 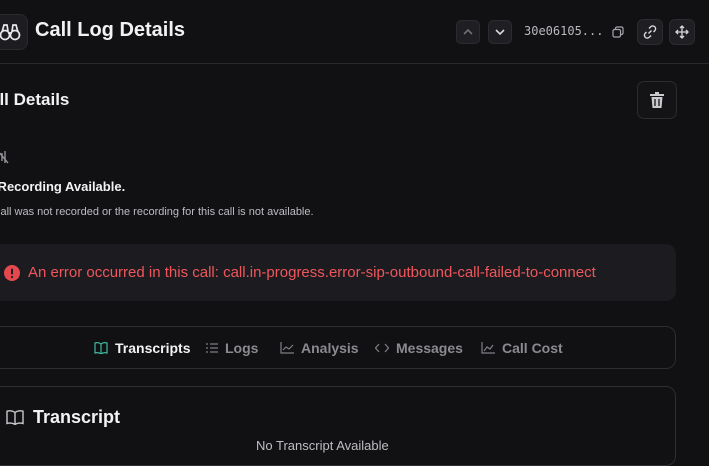 I want to click on binoculars-icon, so click(x=14, y=32).